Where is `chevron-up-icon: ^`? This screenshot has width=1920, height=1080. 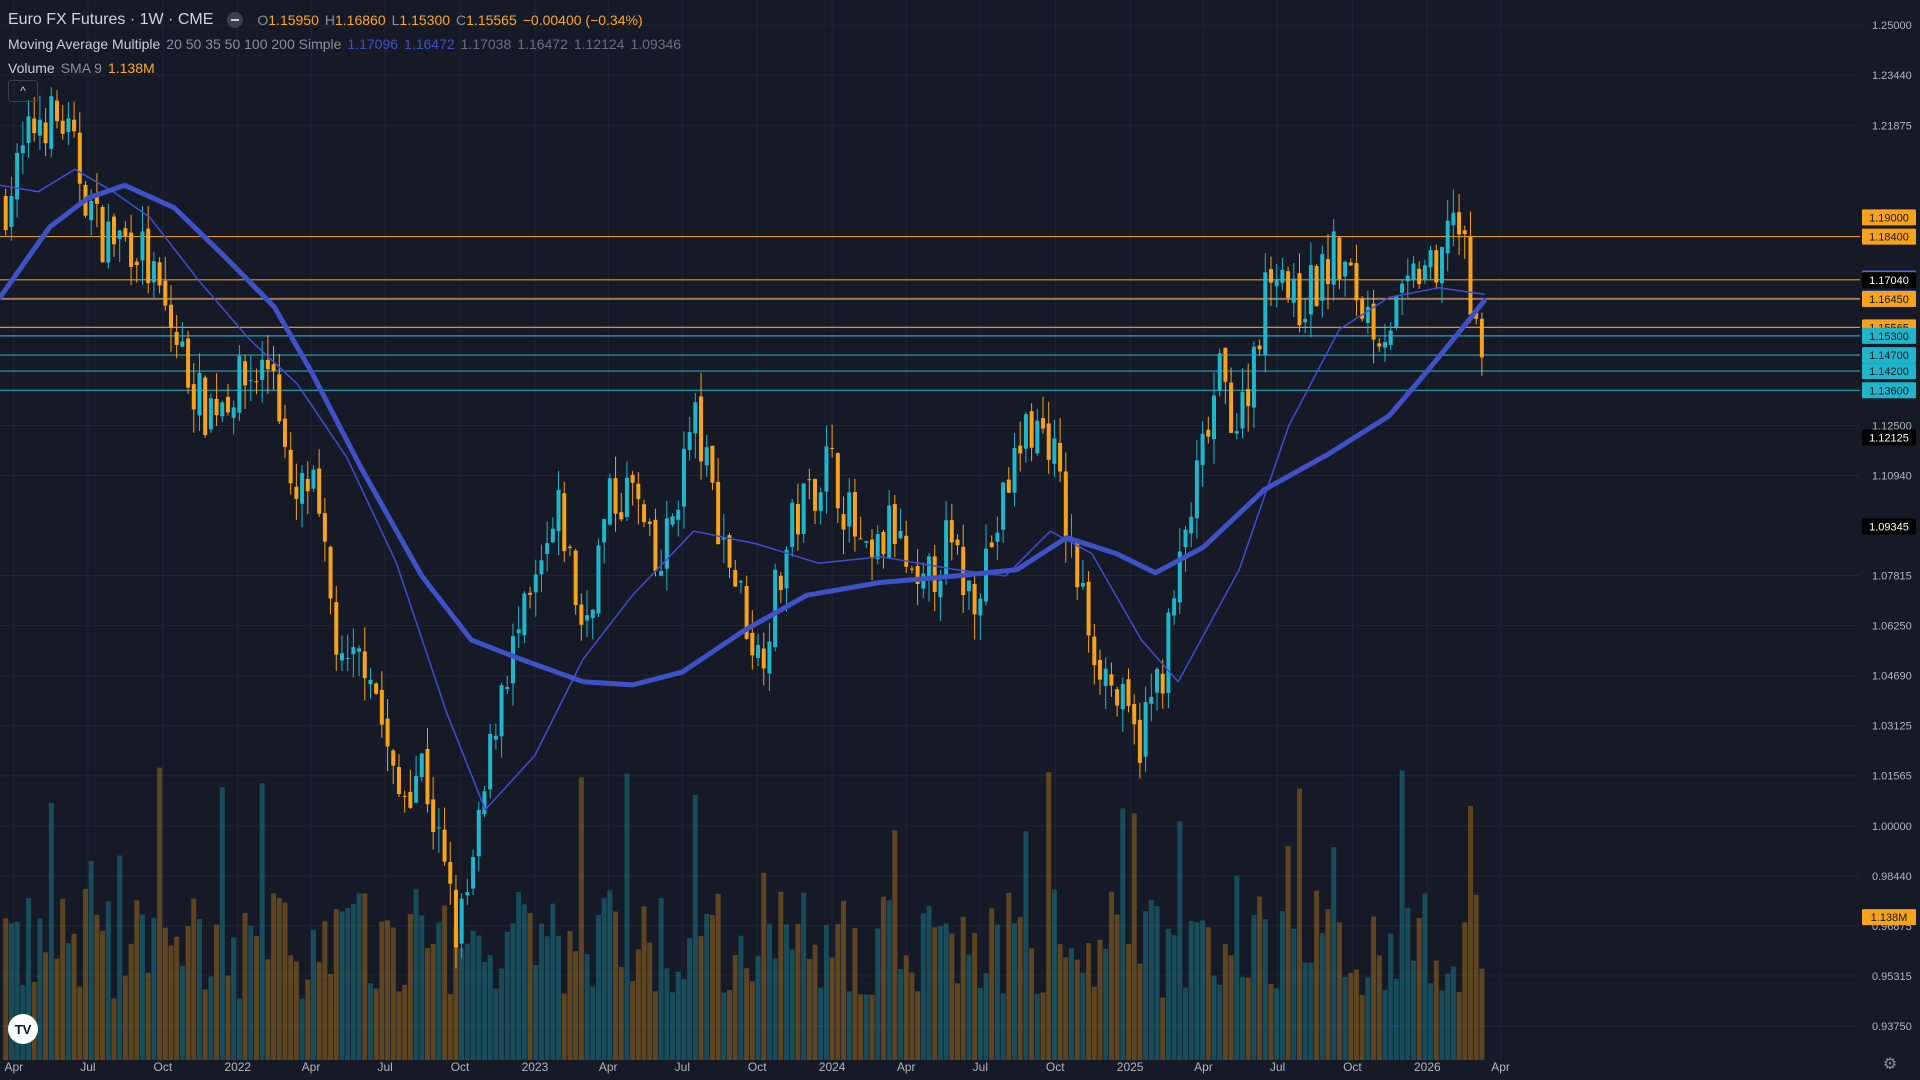
chevron-up-icon: ^ is located at coordinates (23, 91).